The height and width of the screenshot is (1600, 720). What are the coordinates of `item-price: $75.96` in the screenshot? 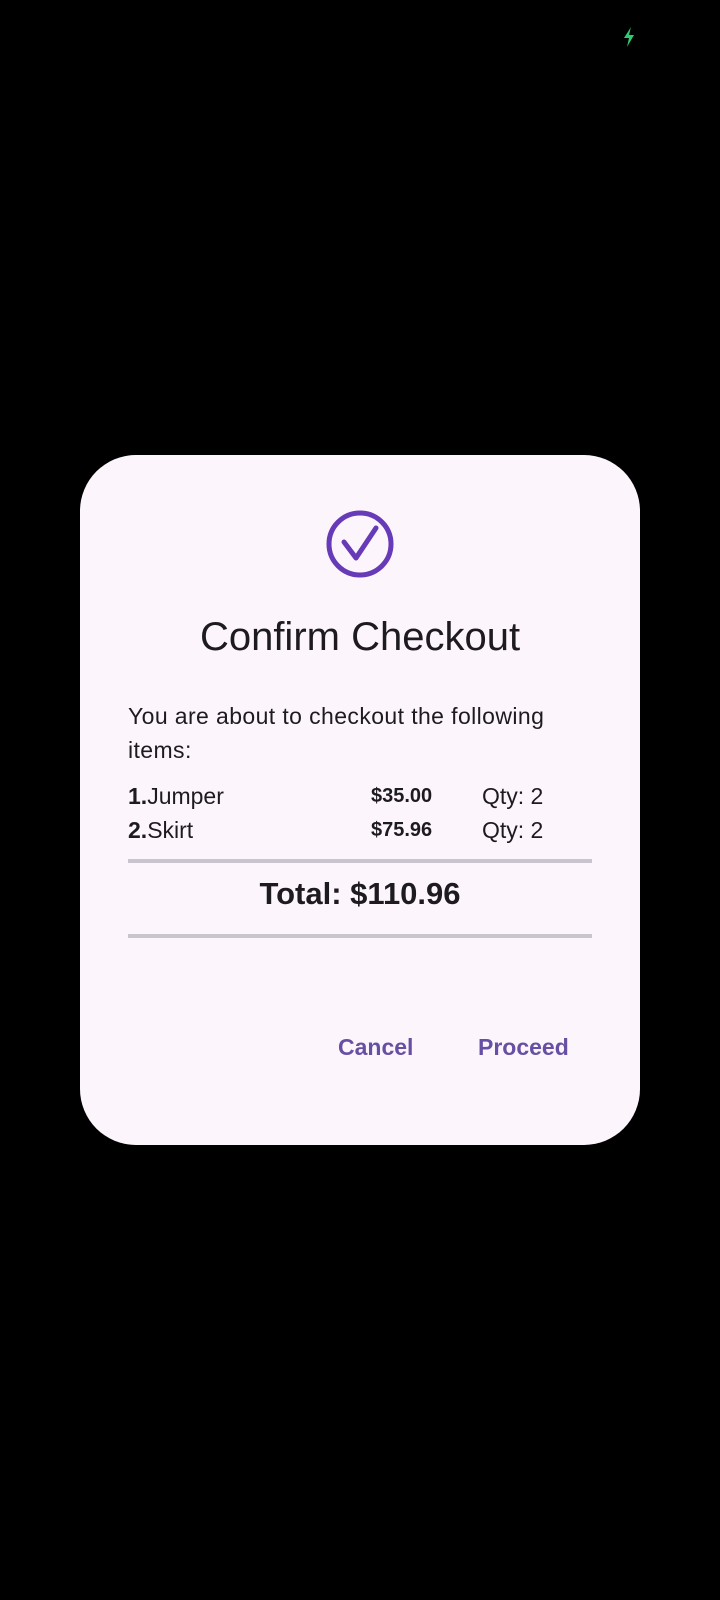 It's located at (402, 830).